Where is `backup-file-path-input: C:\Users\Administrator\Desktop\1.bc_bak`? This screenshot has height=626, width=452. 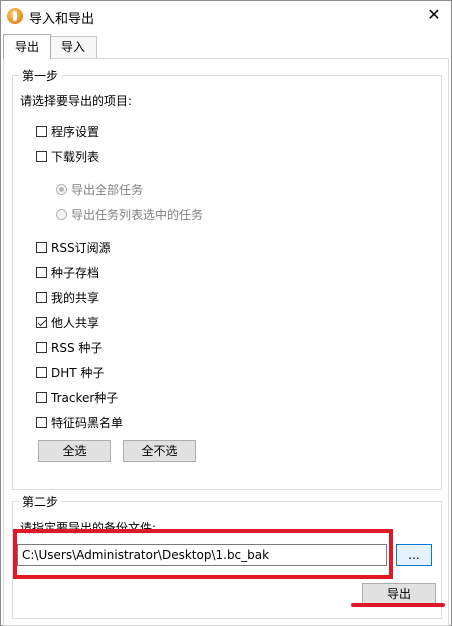
backup-file-path-input: C:\Users\Administrator\Desktop\1.bc_bak is located at coordinates (202, 555).